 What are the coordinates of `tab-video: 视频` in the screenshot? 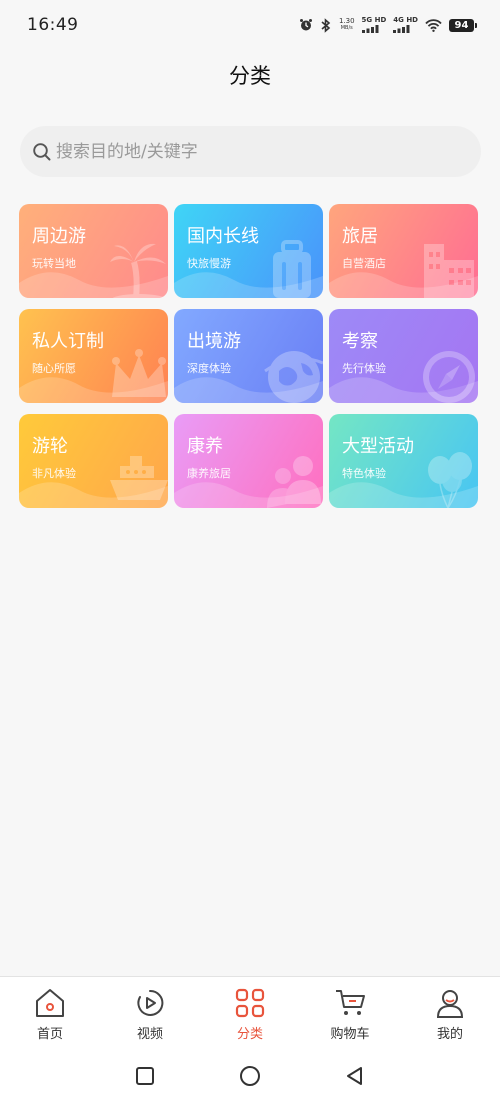 It's located at (150, 1011).